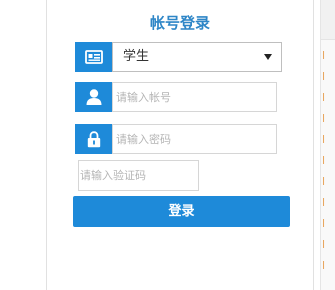  What do you see at coordinates (268, 57) in the screenshot?
I see `dropdown-arrow-icon` at bounding box center [268, 57].